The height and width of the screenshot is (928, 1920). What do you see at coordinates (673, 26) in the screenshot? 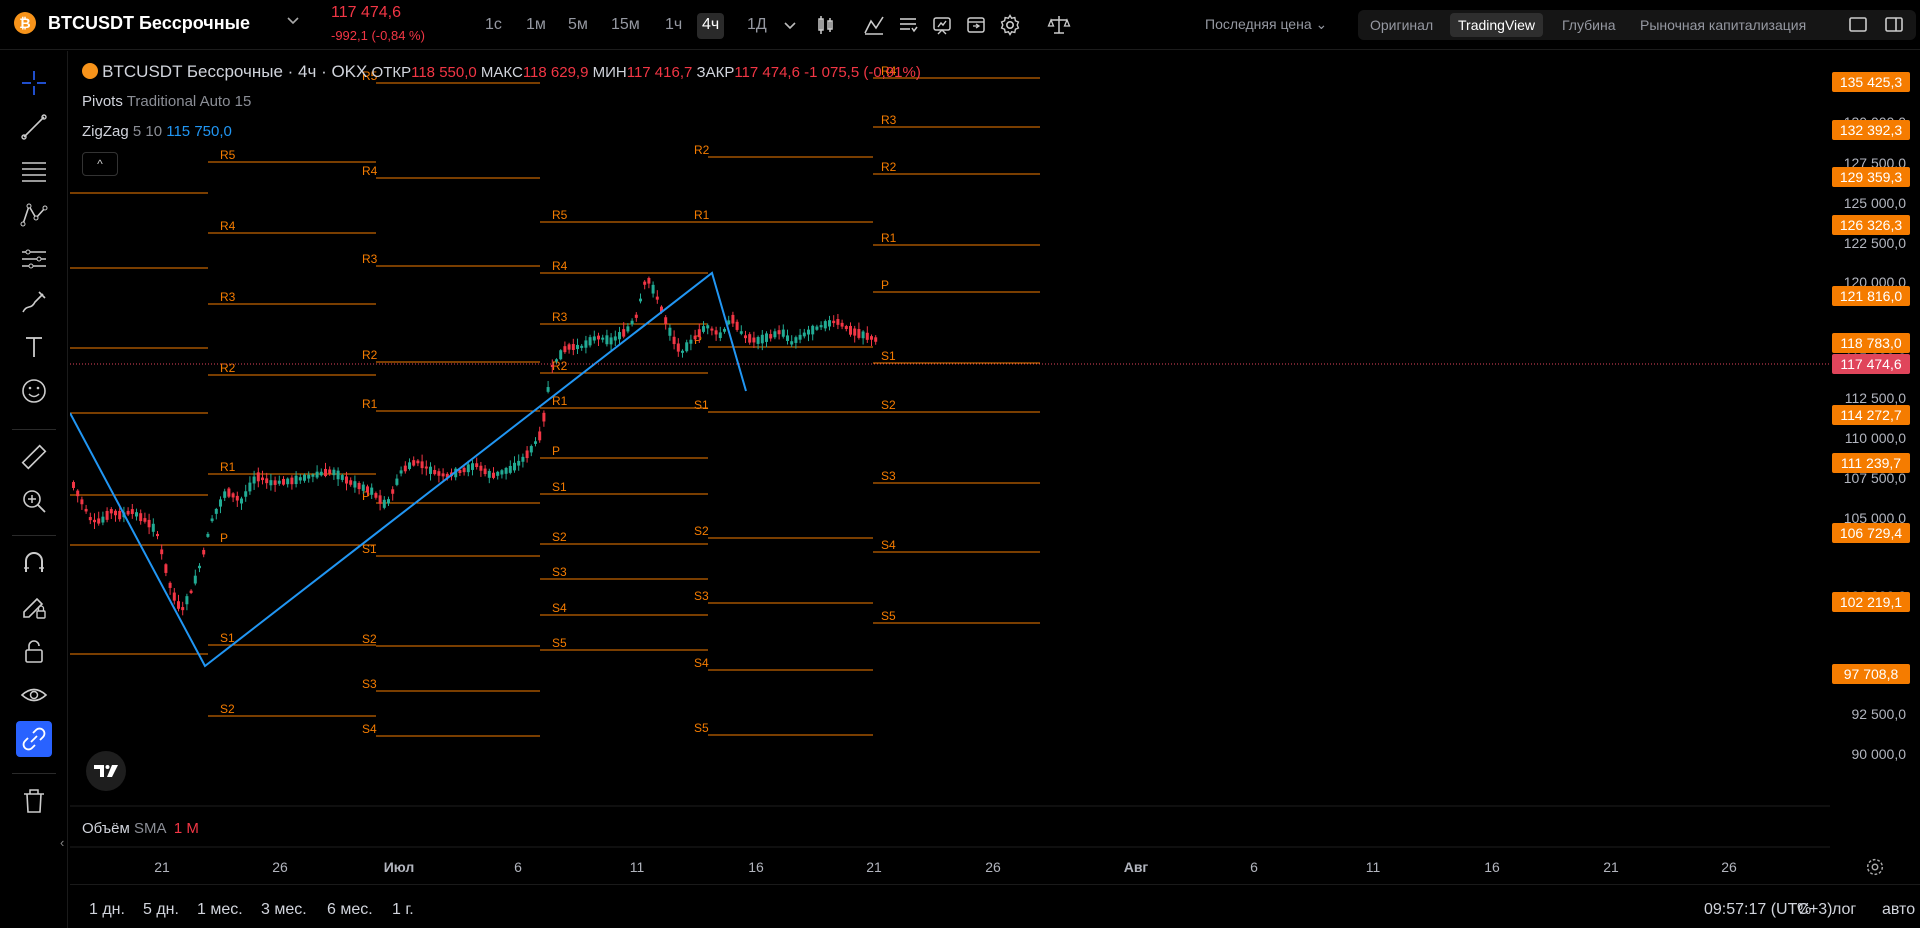
I see `timeframe-1h: 1ч` at bounding box center [673, 26].